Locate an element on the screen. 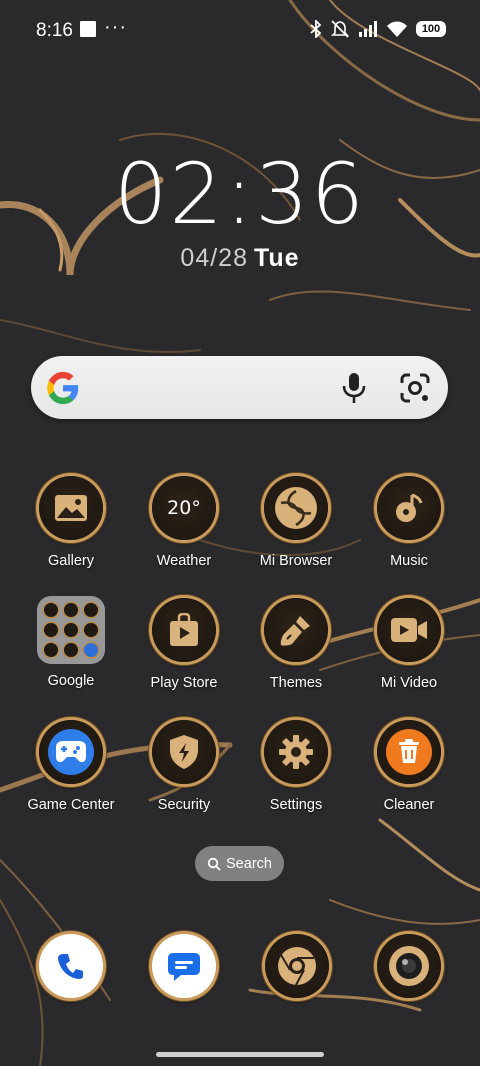 The height and width of the screenshot is (1066, 480). app-mi-browser: Mi Browser is located at coordinates (296, 522).